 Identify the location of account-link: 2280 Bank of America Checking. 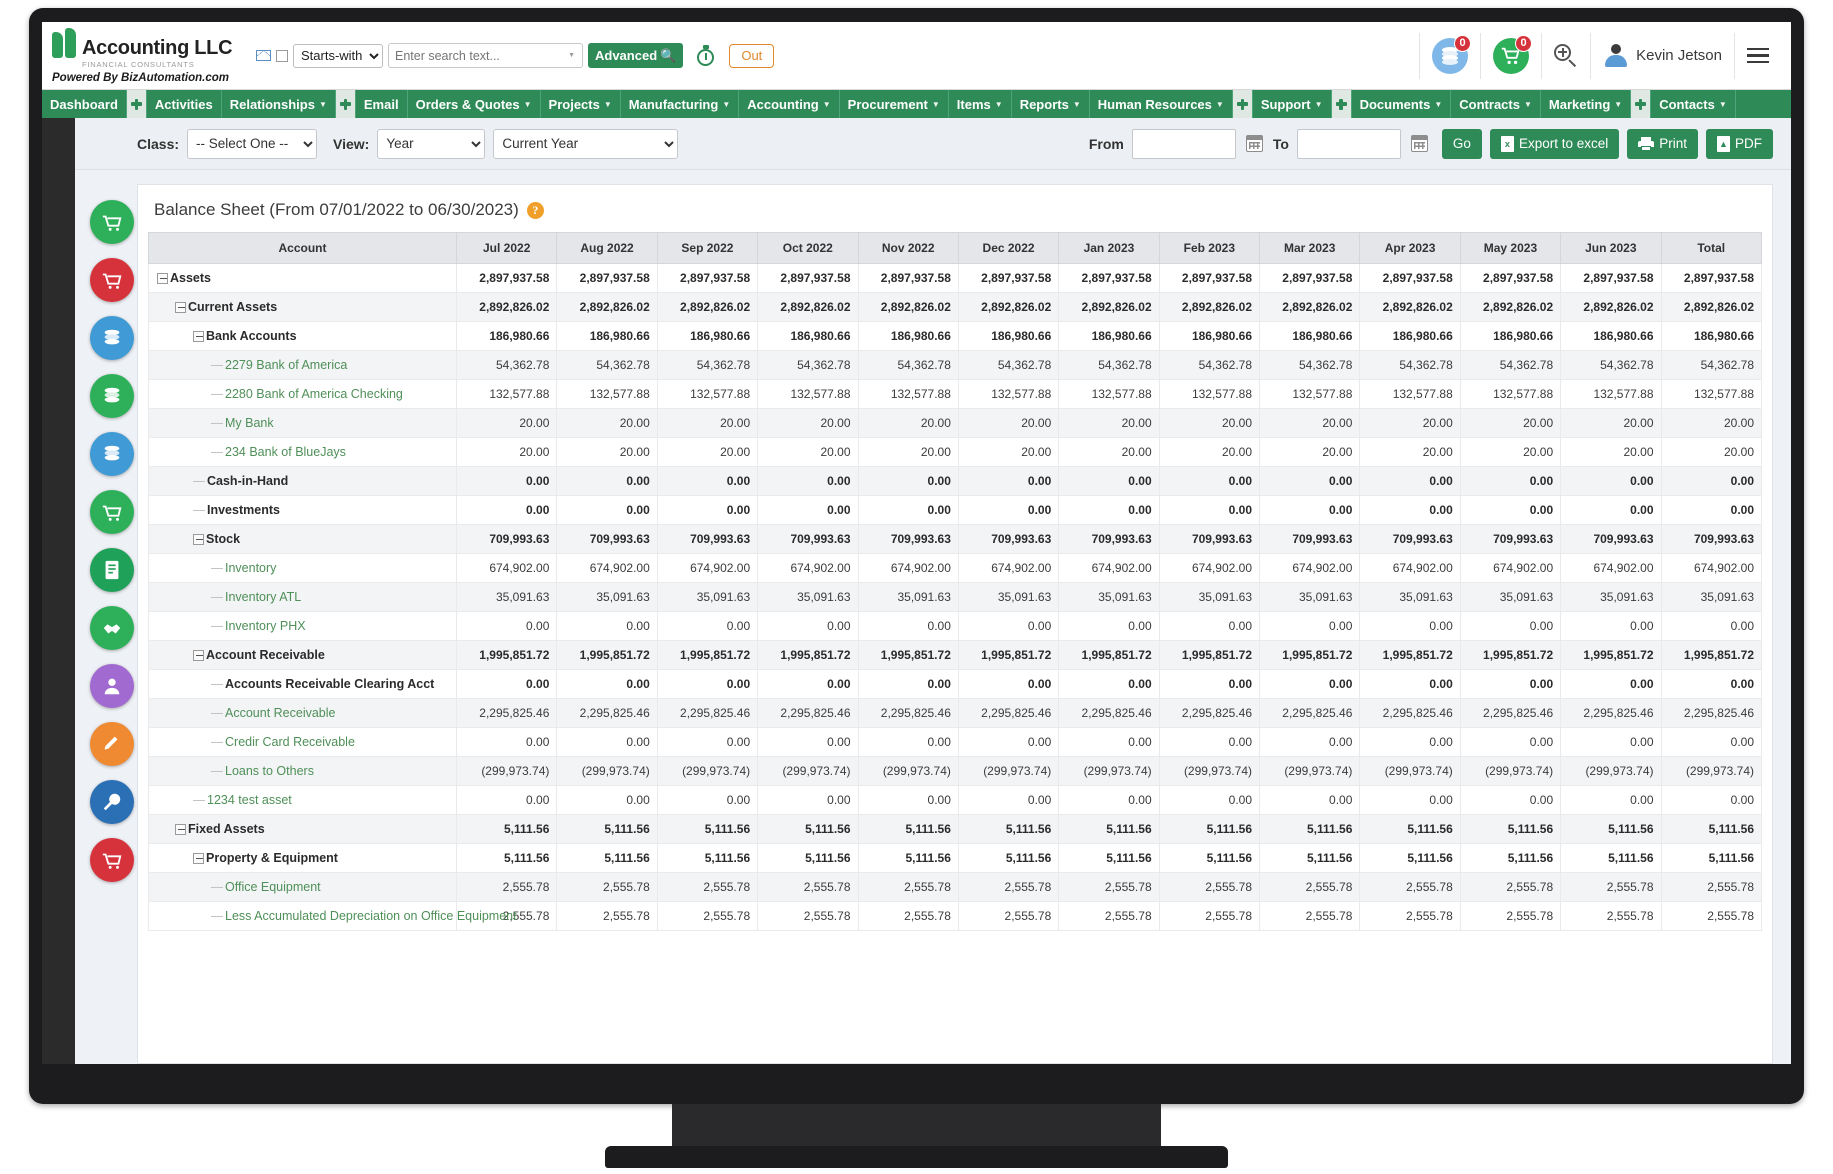
(314, 394).